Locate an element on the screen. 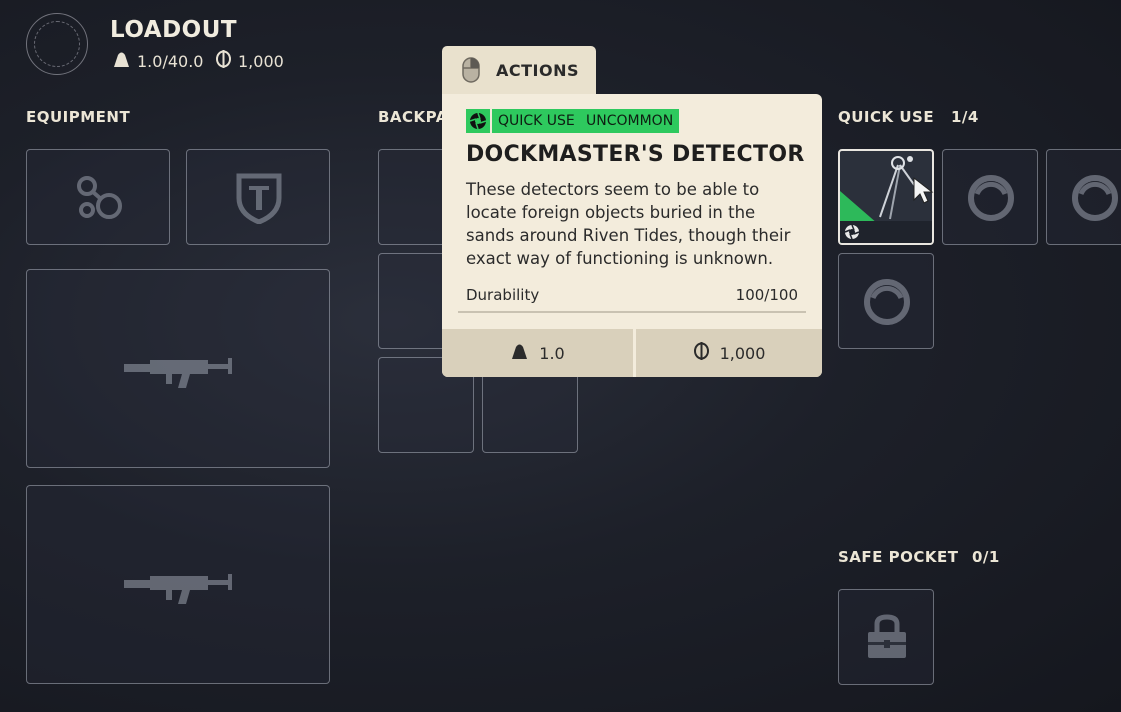 The image size is (1121, 712). attachment-icon is located at coordinates (99, 198).